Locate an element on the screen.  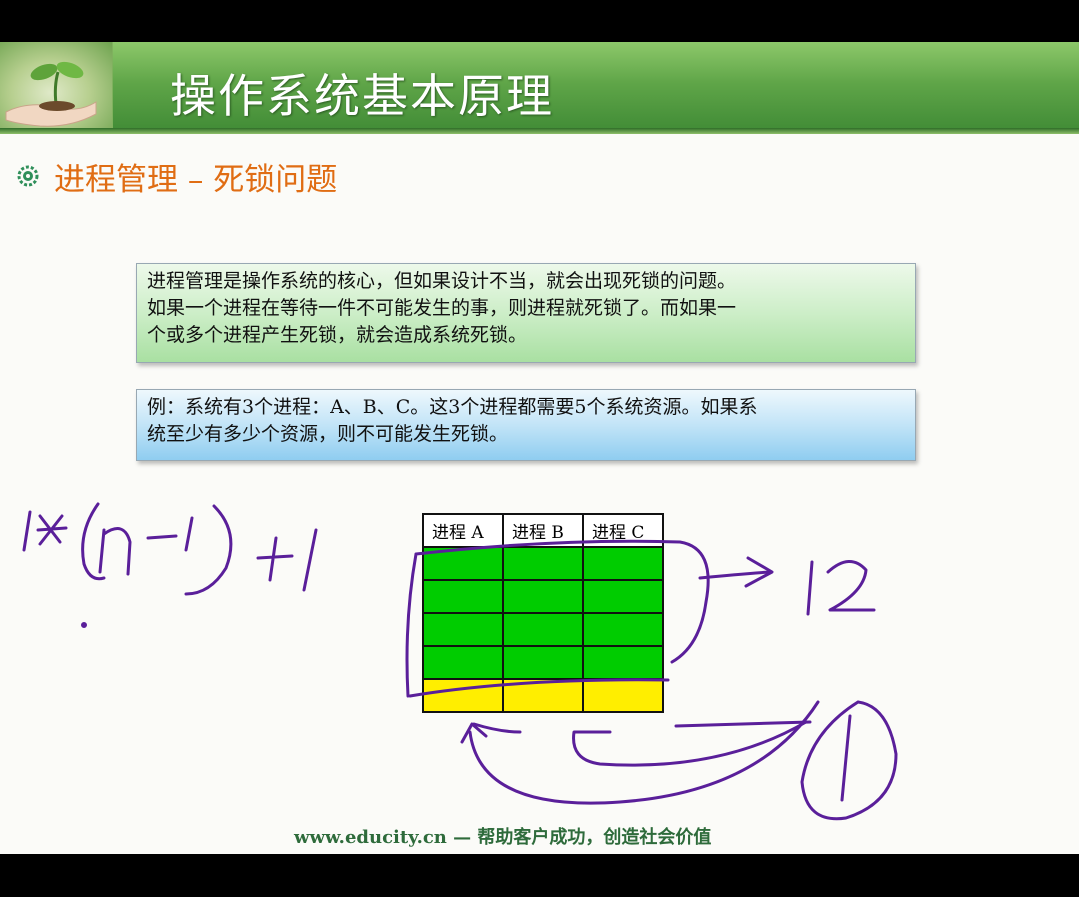
ink-loop-right is located at coordinates (743, 724).